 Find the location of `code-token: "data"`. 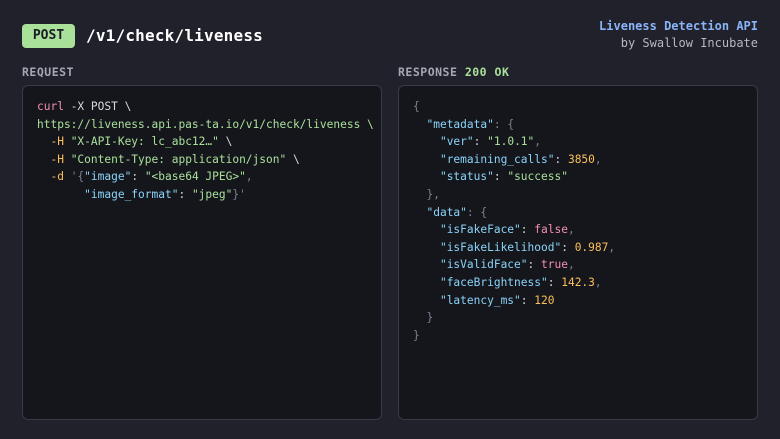

code-token: "data" is located at coordinates (446, 212).